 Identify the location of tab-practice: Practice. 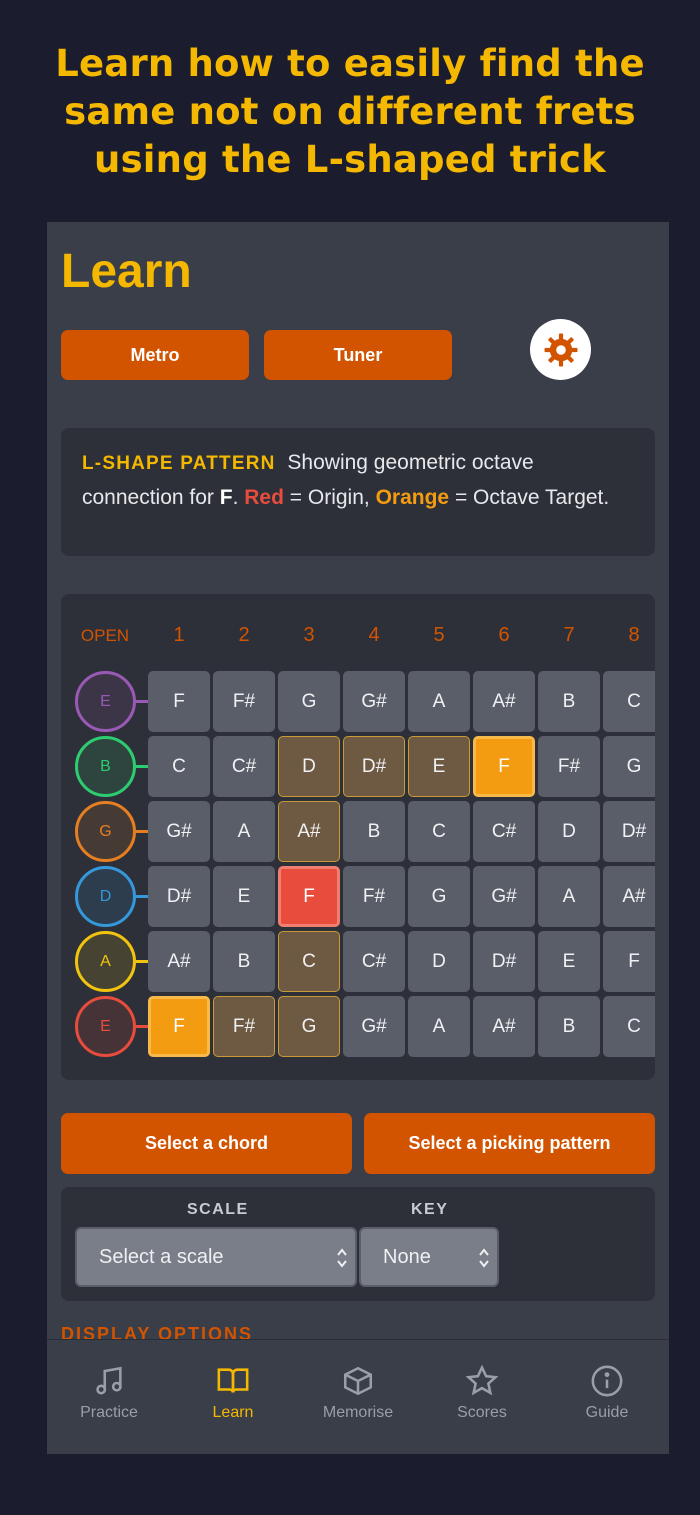
(109, 1397).